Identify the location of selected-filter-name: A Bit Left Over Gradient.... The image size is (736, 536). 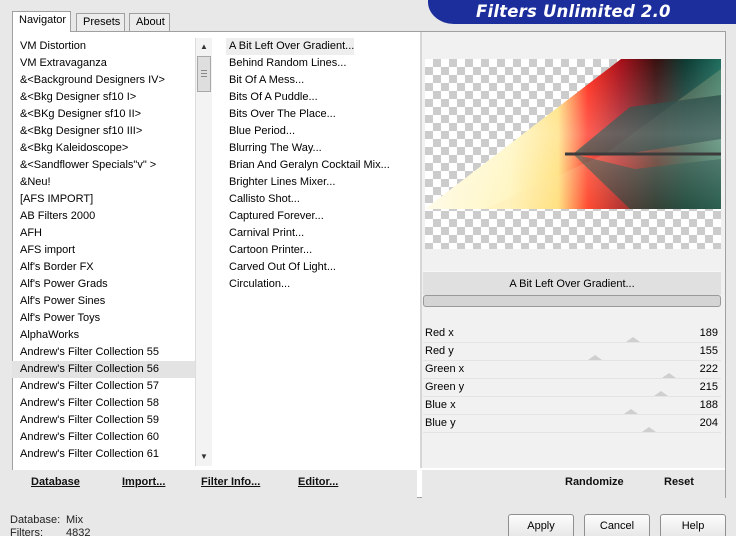
(572, 283).